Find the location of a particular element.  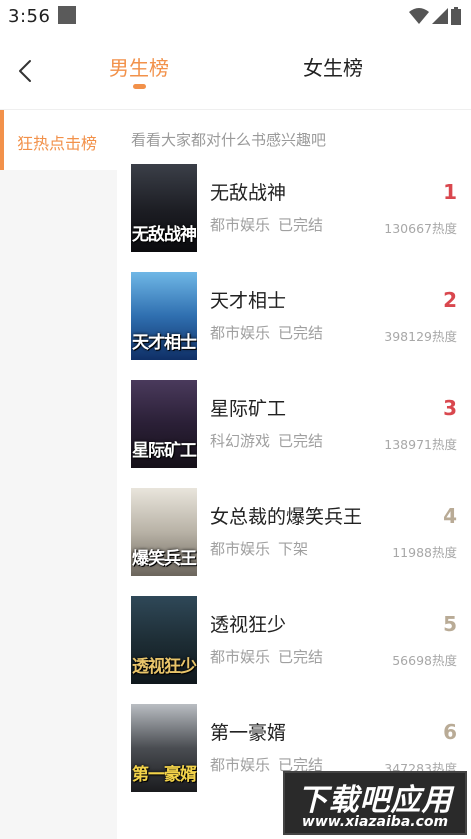

cover-title: 爆笑兵王 is located at coordinates (164, 559).